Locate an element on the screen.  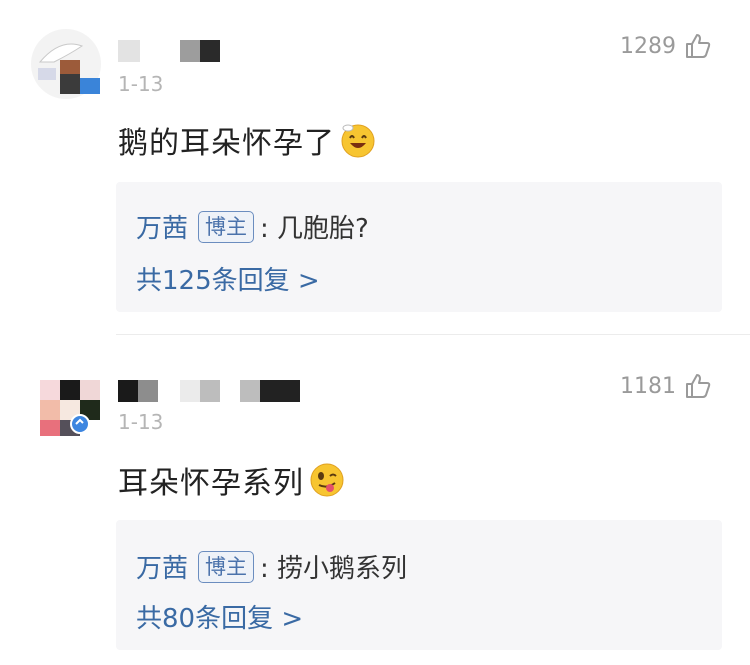
reply-line: 万茜 博主 : 捞小鹅系列 is located at coordinates (271, 566).